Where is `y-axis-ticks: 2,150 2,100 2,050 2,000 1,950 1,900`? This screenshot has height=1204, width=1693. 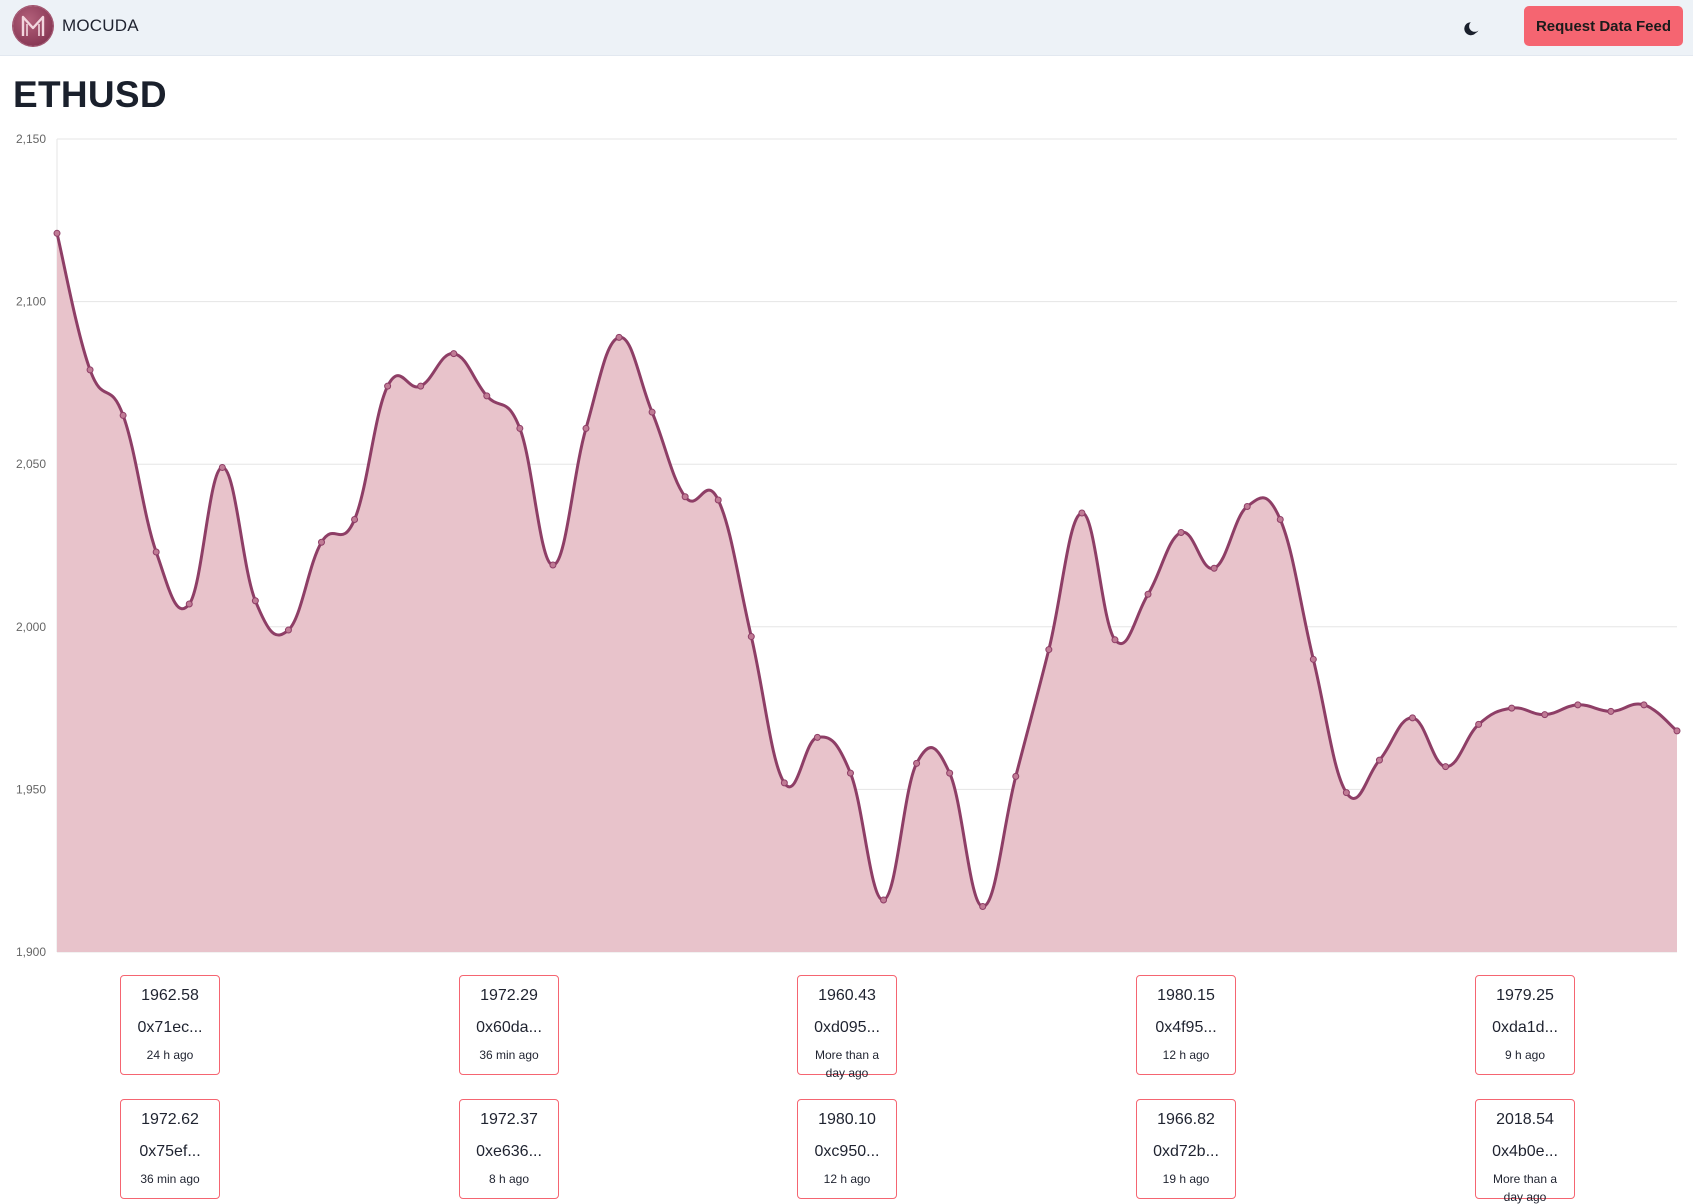 y-axis-ticks: 2,150 2,100 2,050 2,000 1,950 1,900 is located at coordinates (31, 545).